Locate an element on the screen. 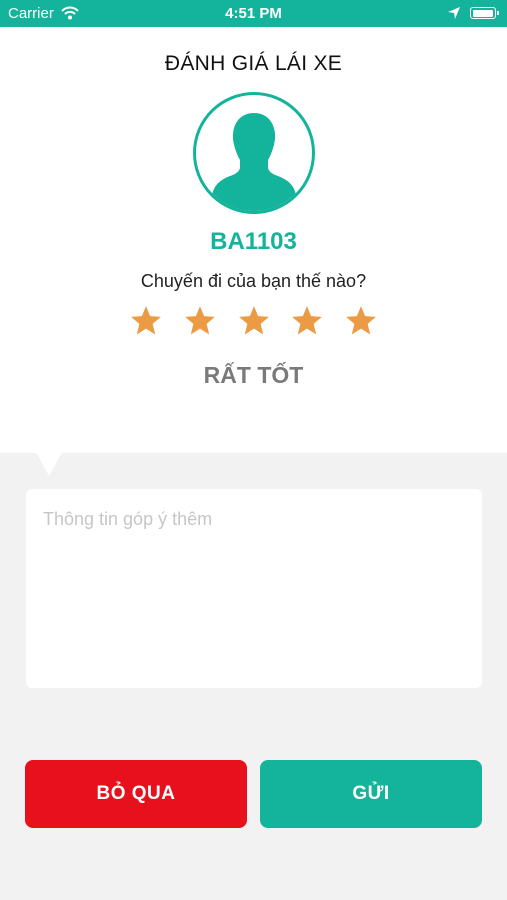 This screenshot has width=507, height=900. status-bar: Carrier 4:51 PM is located at coordinates (253, 13).